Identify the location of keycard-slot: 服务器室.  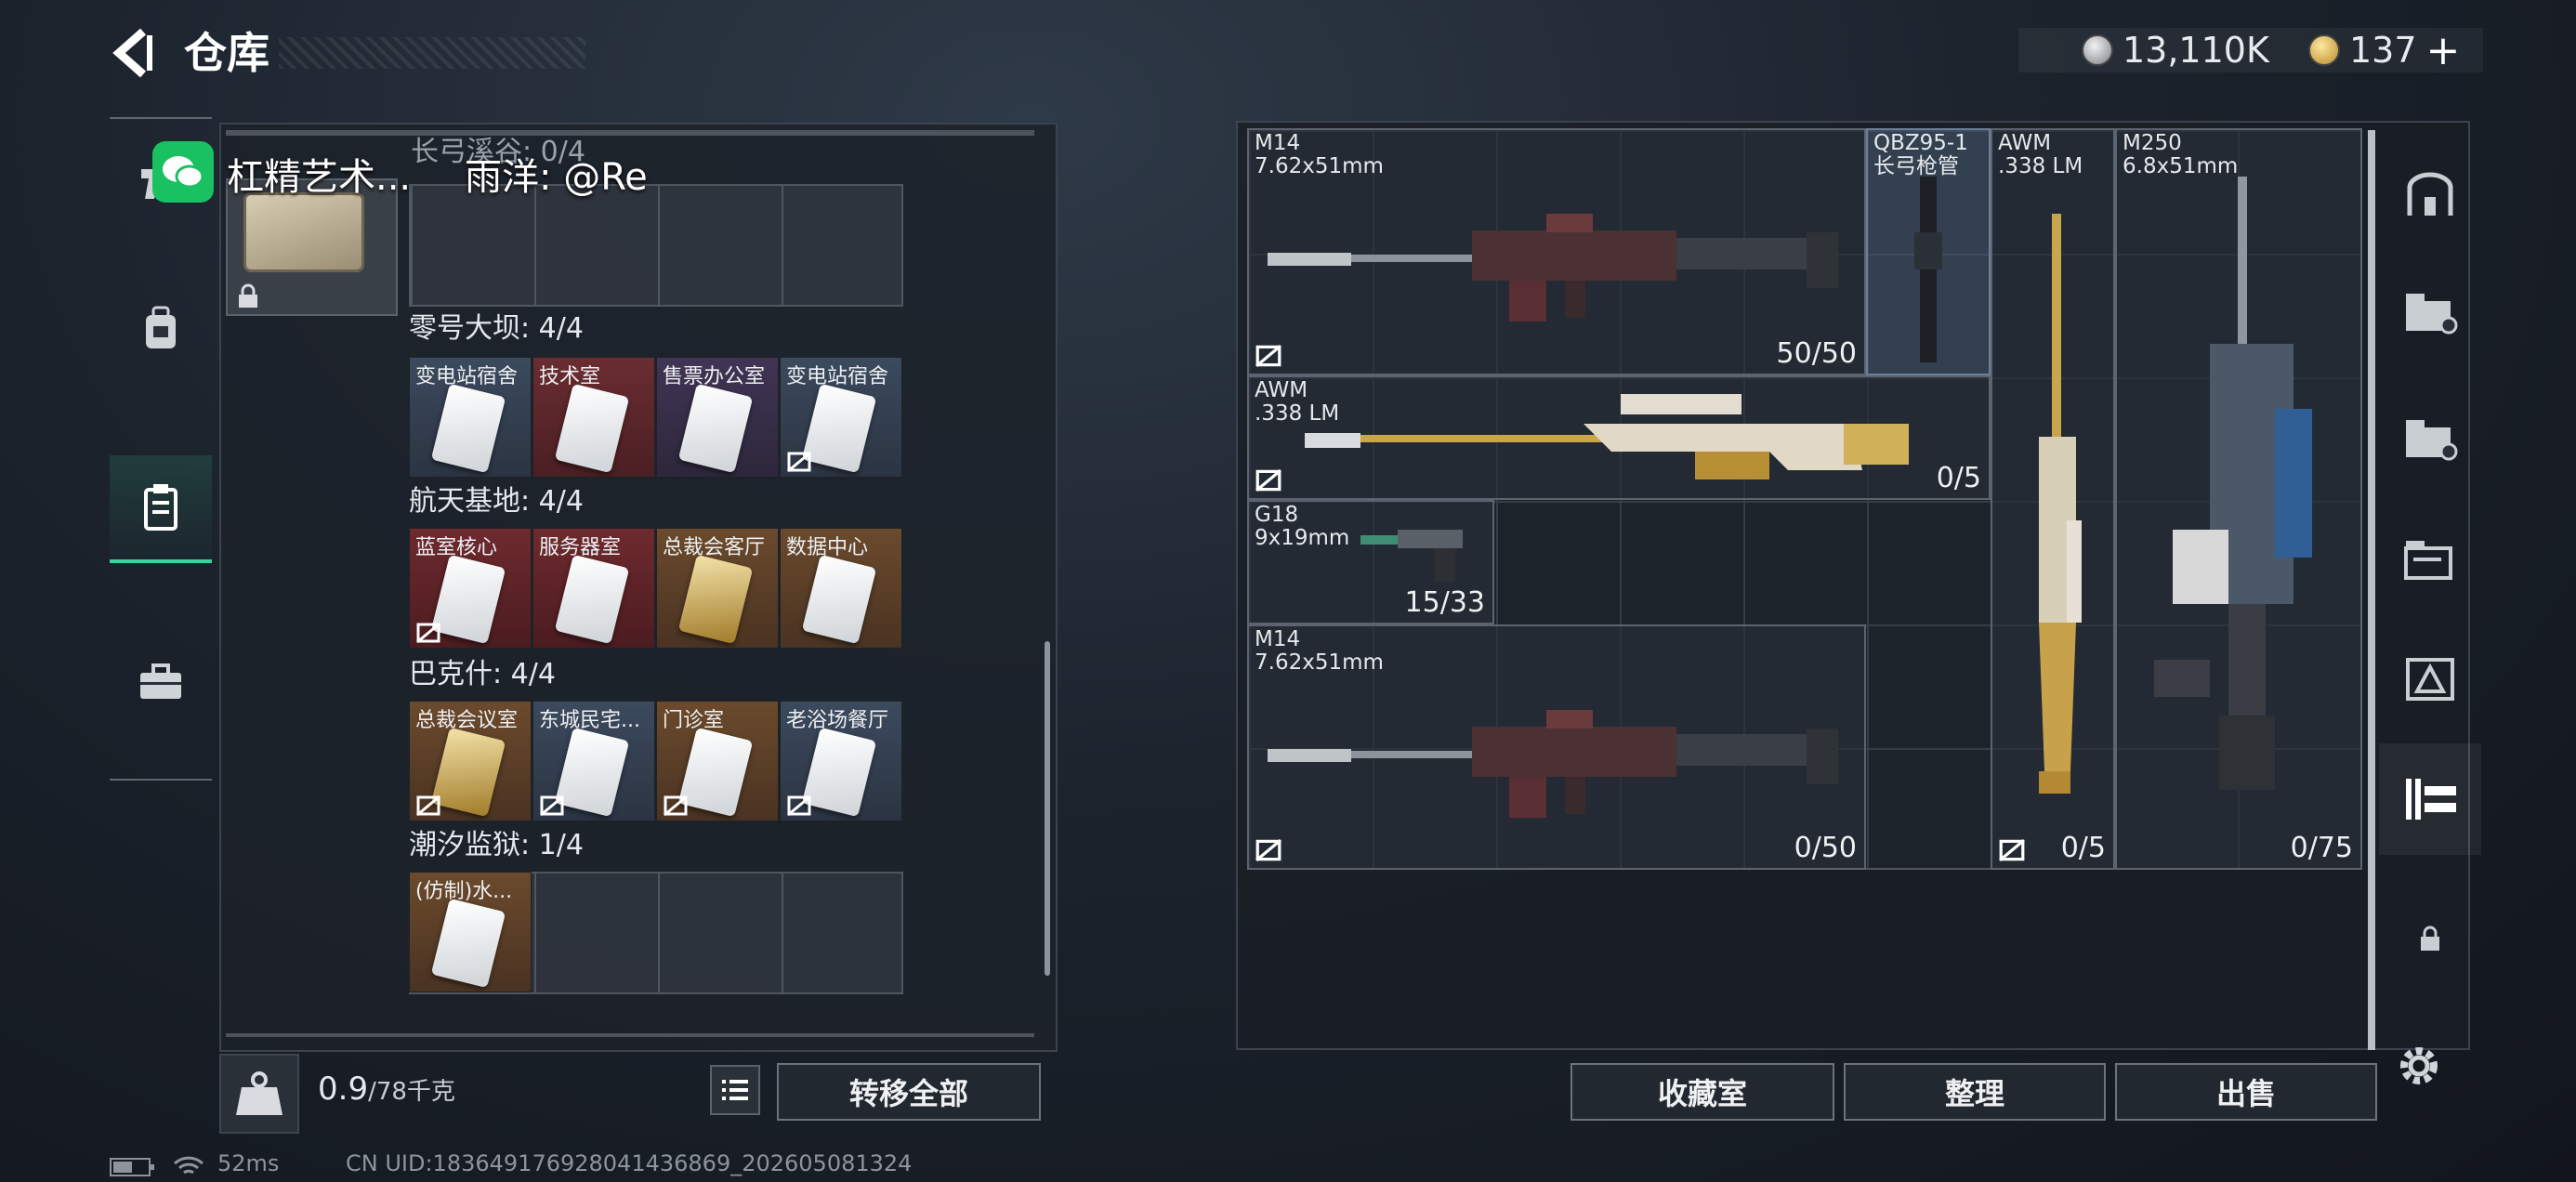
(593, 588).